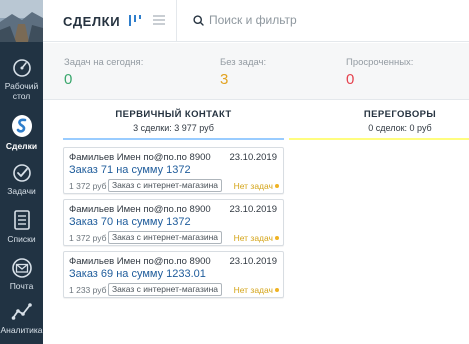 Image resolution: width=469 pixels, height=344 pixels. What do you see at coordinates (400, 128) in the screenshot?
I see `column-summary: 0 сделок: 0 руб` at bounding box center [400, 128].